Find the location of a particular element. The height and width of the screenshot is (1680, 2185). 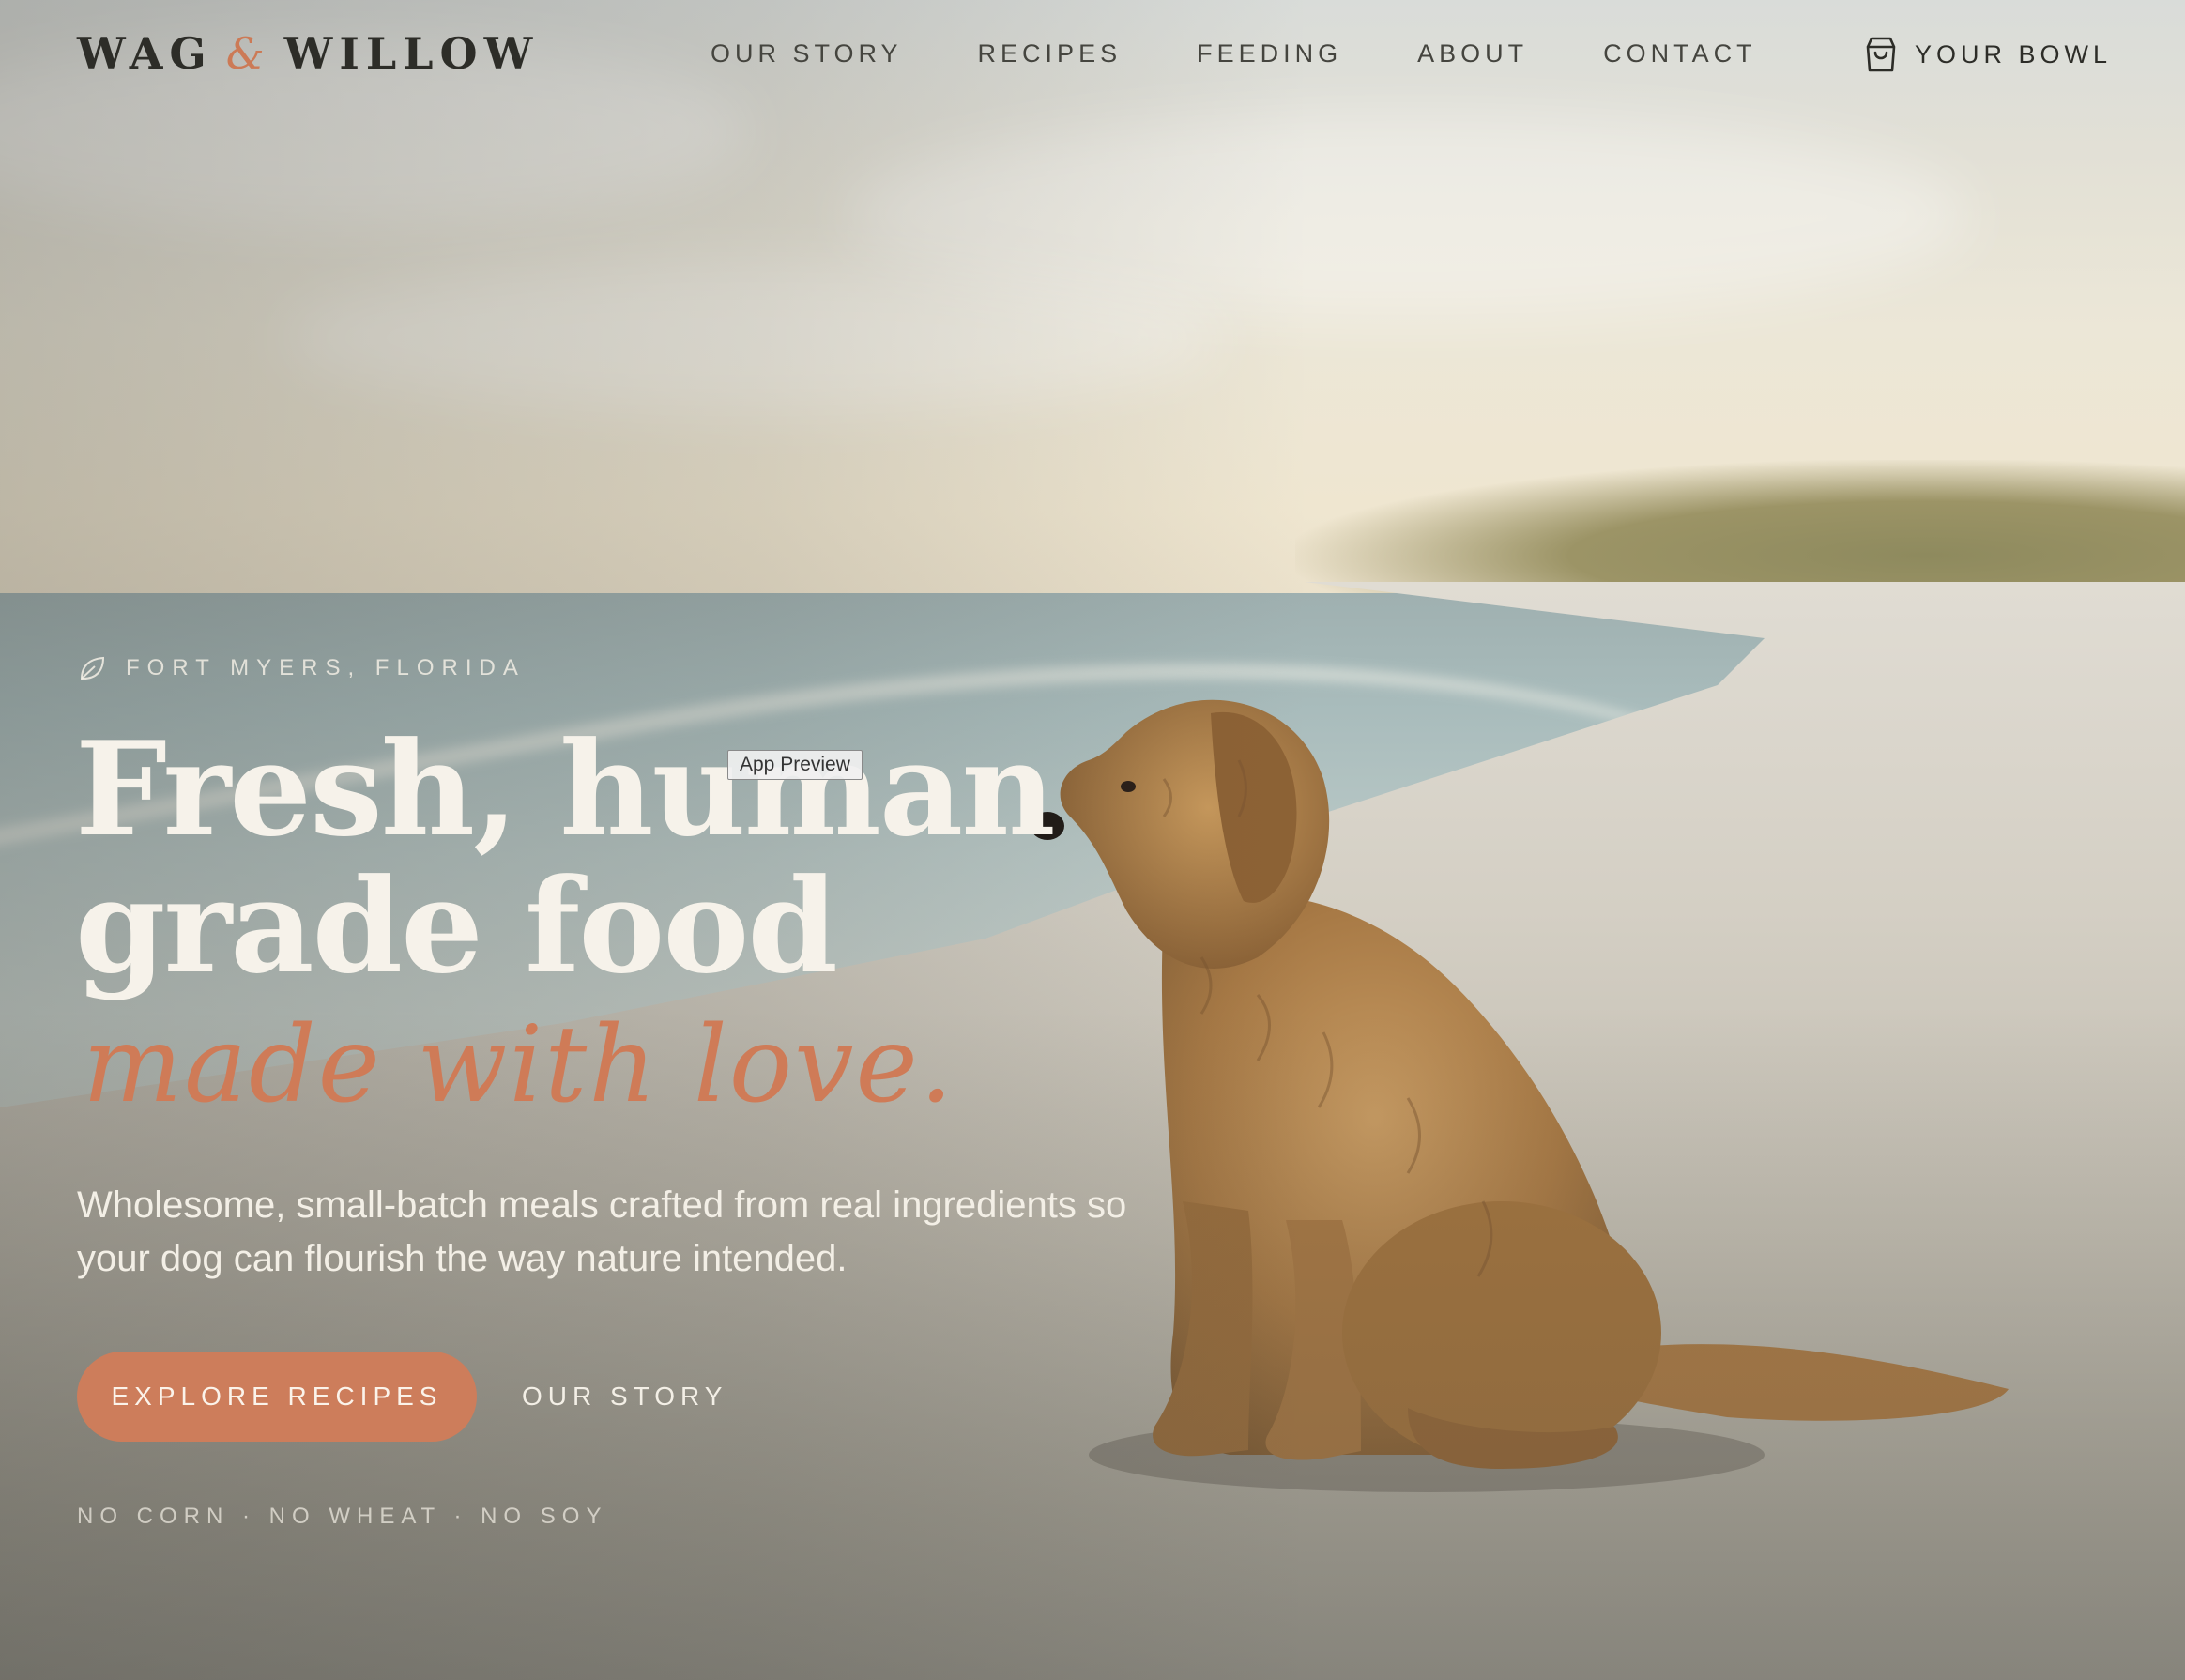

nav-item-feeding: FEEDING is located at coordinates (1269, 54).